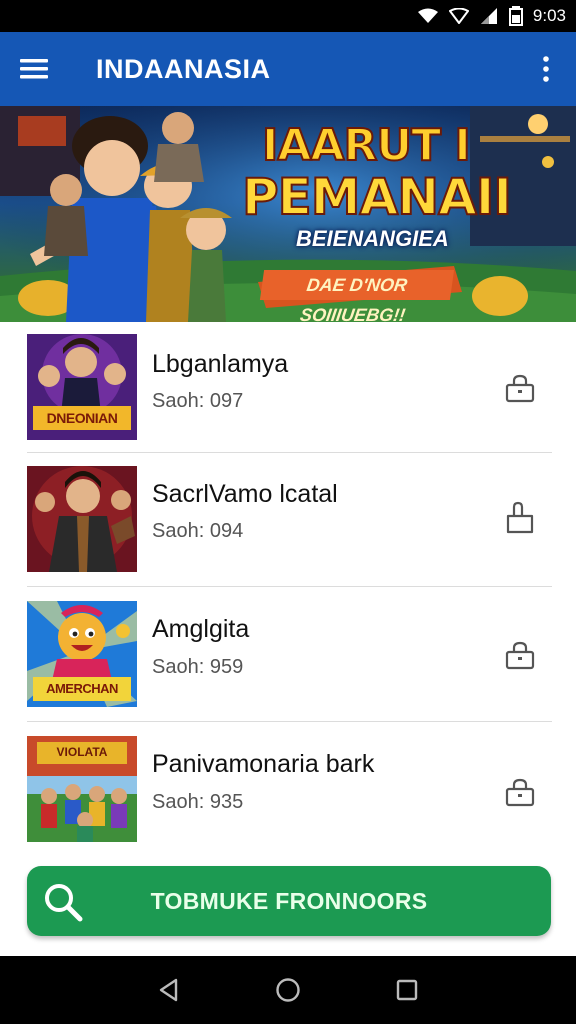  I want to click on game-subtitle: Saoh: 097, so click(198, 401).